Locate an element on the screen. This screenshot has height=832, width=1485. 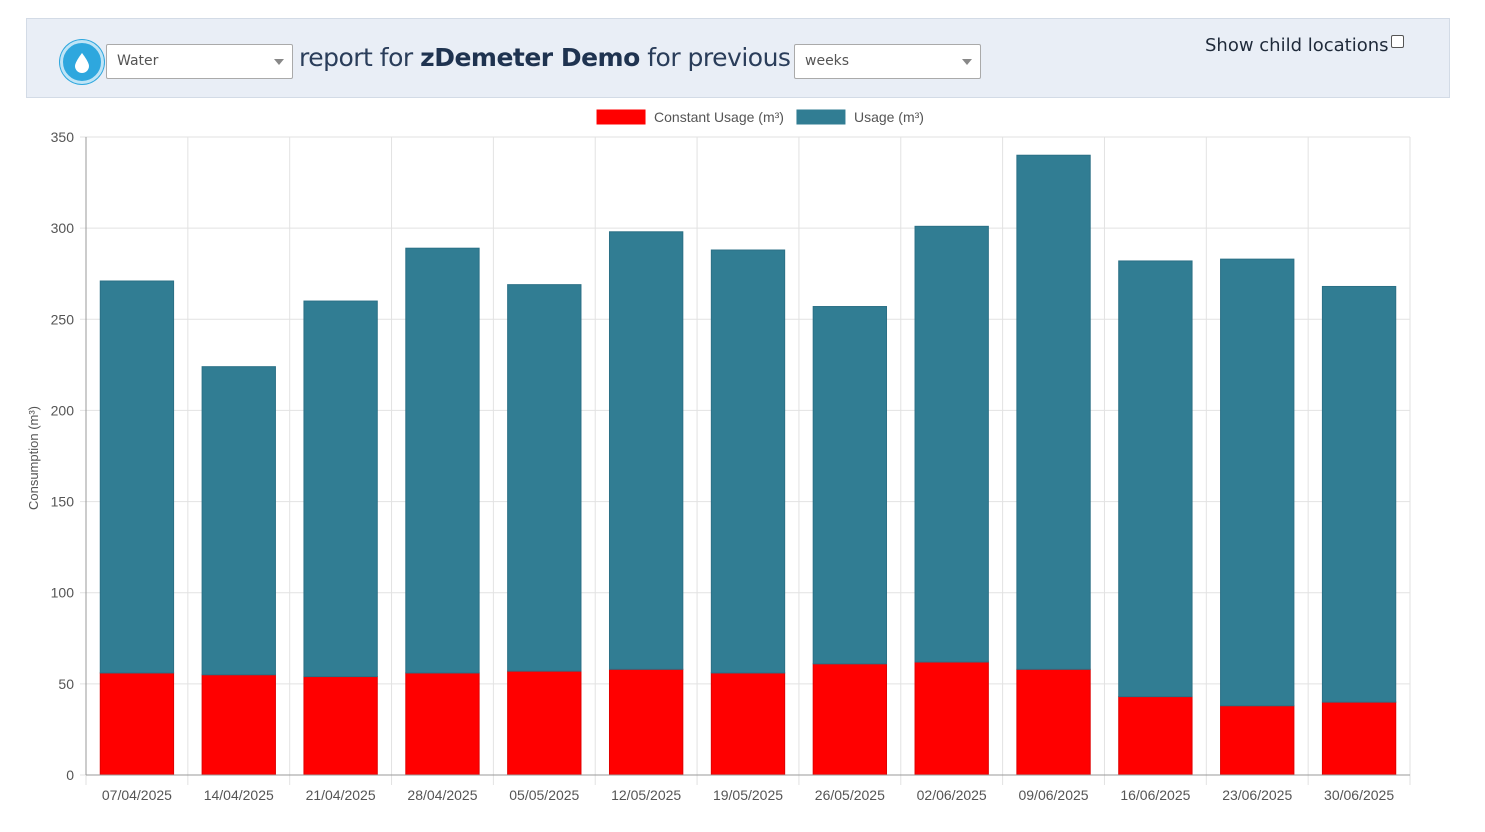
x-tick-label: 07/04/2025 is located at coordinates (137, 795).